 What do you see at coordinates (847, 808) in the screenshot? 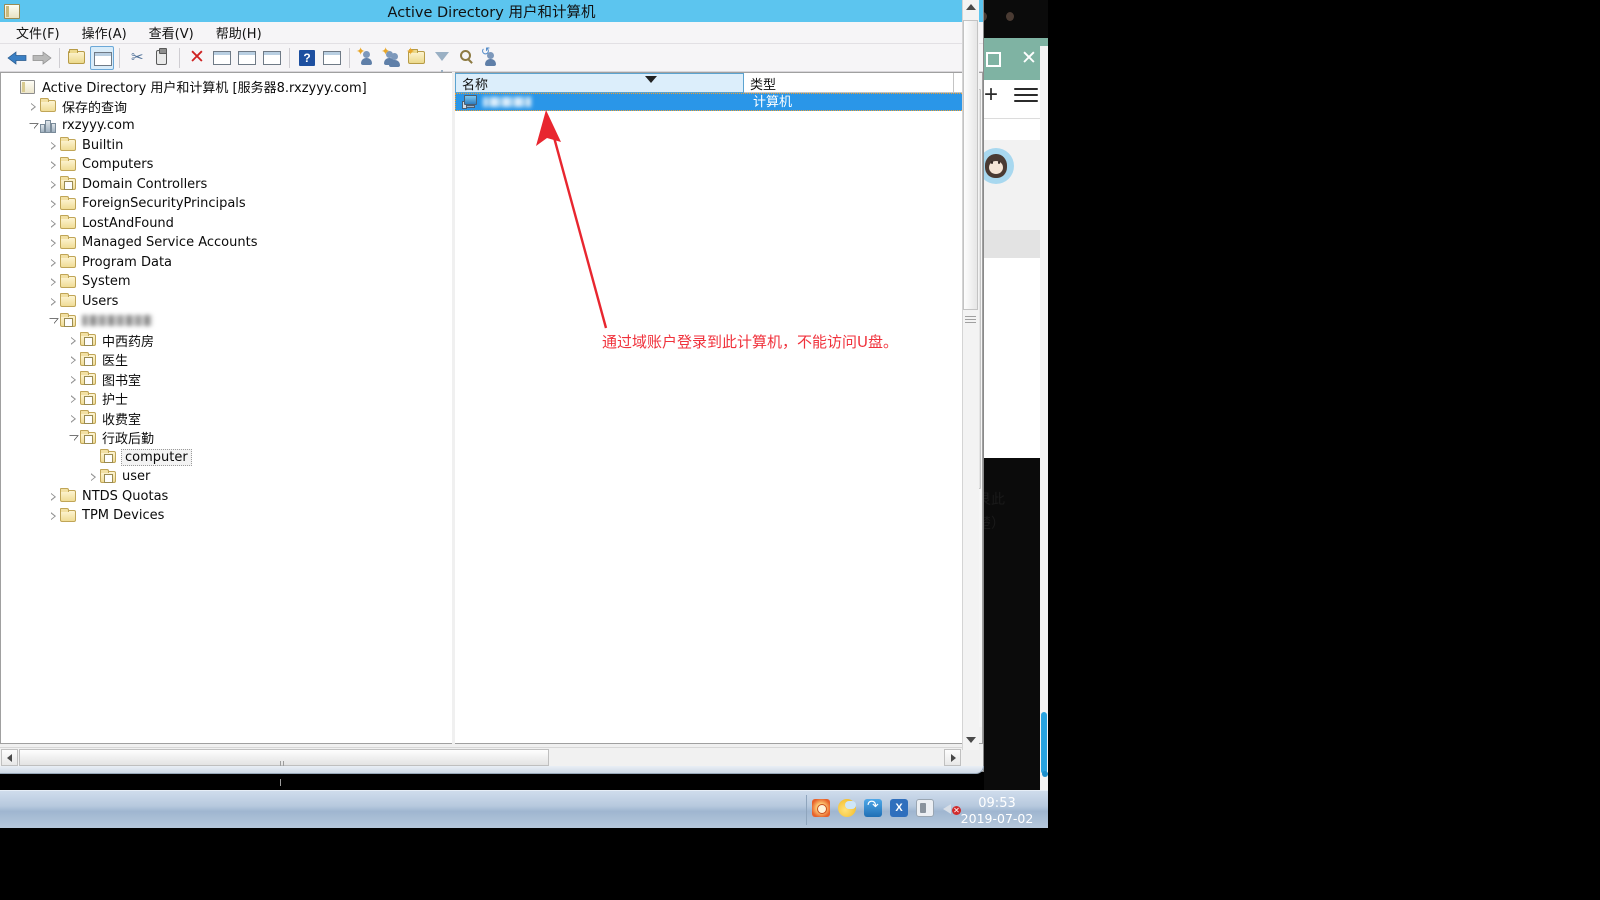
I see `tray-cloud-icon` at bounding box center [847, 808].